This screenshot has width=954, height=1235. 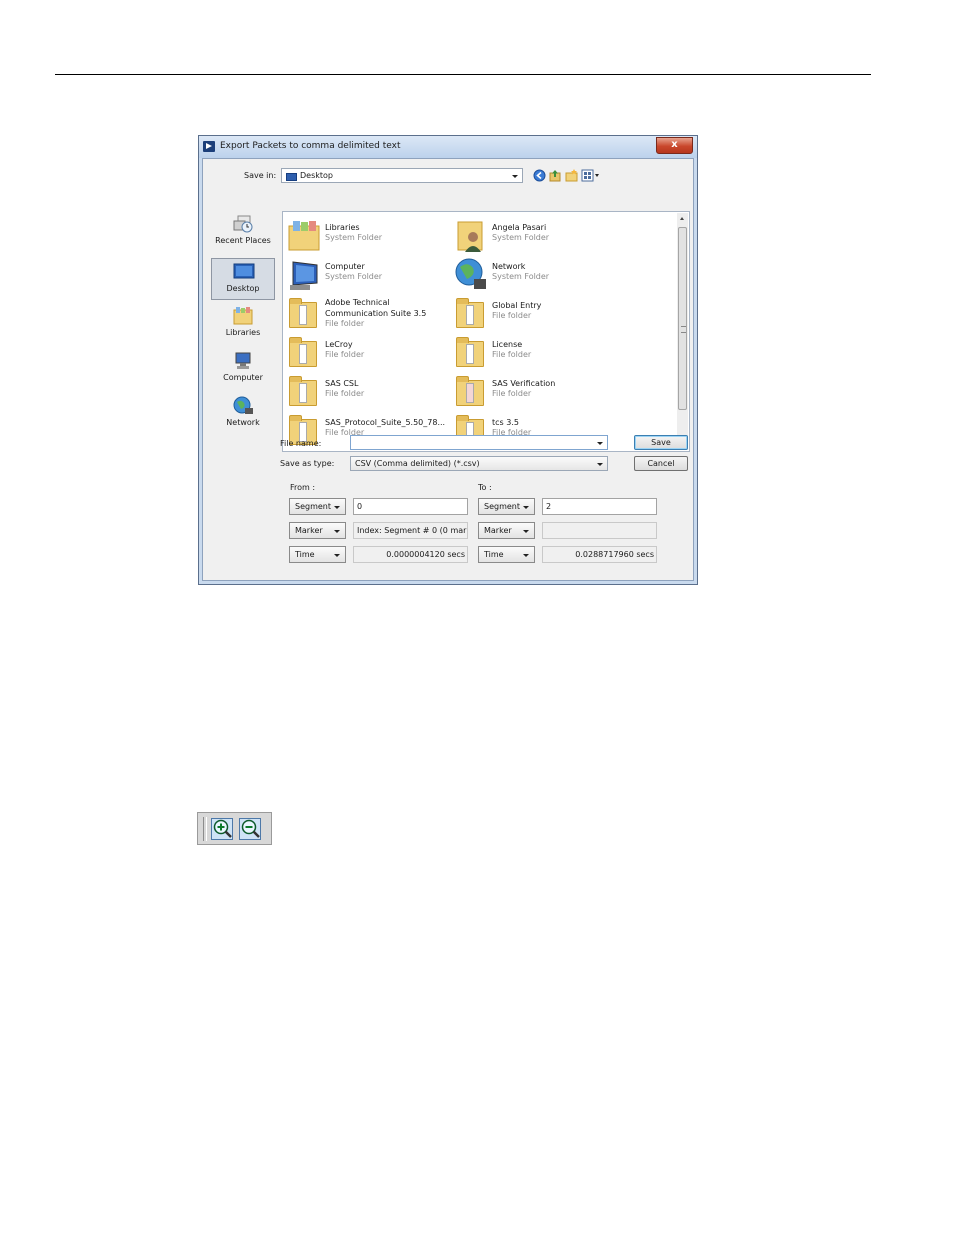 What do you see at coordinates (310, 146) in the screenshot?
I see `dialog-title: Export Packets to comma delimited text` at bounding box center [310, 146].